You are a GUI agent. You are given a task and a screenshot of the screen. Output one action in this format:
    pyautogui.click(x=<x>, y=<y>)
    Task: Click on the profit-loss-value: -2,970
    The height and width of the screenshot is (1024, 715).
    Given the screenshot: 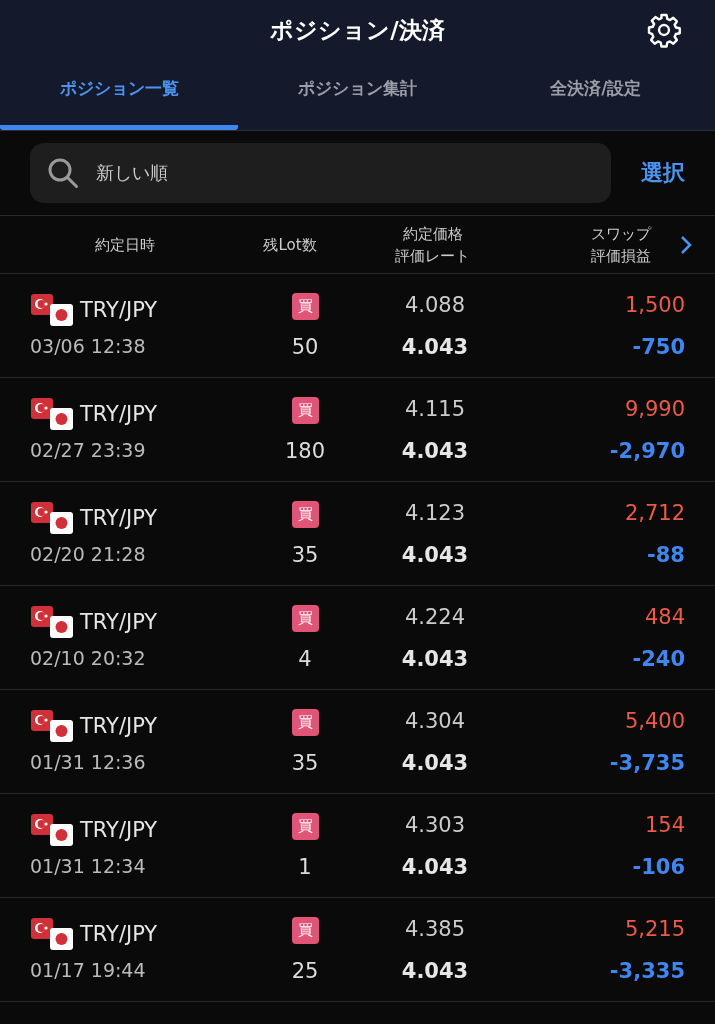 What is the action you would take?
    pyautogui.click(x=647, y=450)
    